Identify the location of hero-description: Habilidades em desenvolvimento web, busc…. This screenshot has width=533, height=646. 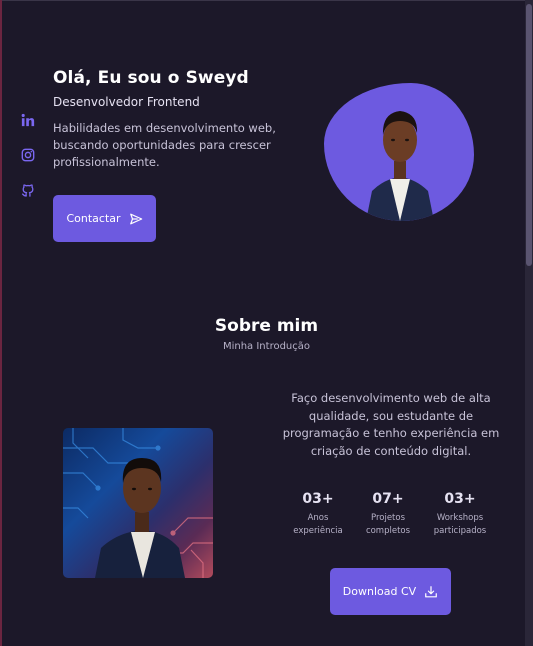
(164, 145).